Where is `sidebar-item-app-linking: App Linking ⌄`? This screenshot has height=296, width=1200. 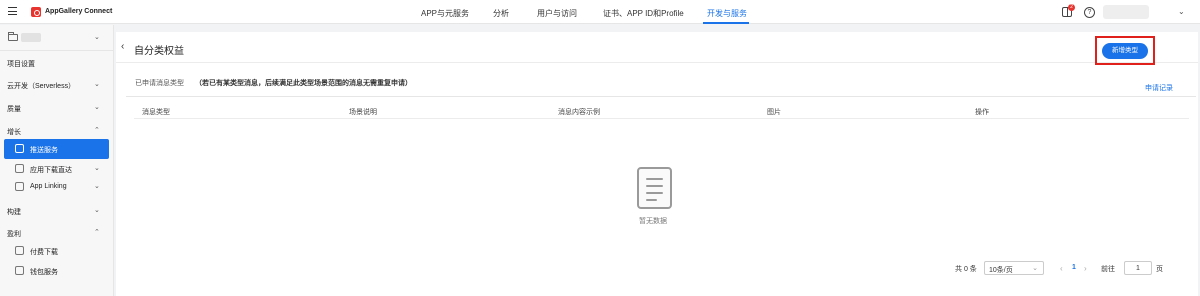 sidebar-item-app-linking: App Linking ⌄ is located at coordinates (57, 187).